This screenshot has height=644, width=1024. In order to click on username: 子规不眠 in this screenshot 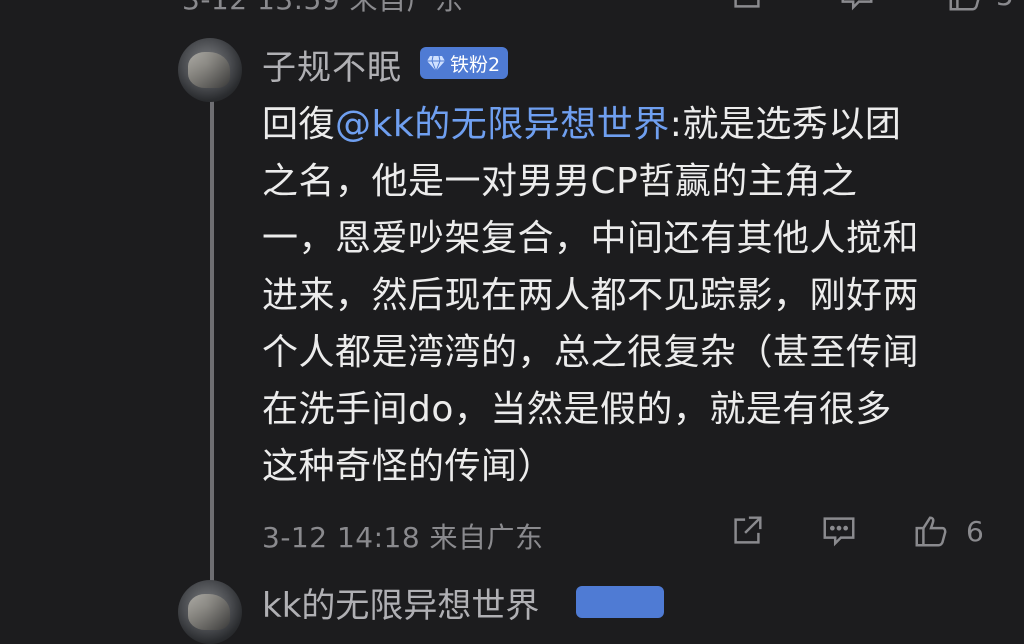, I will do `click(332, 64)`.